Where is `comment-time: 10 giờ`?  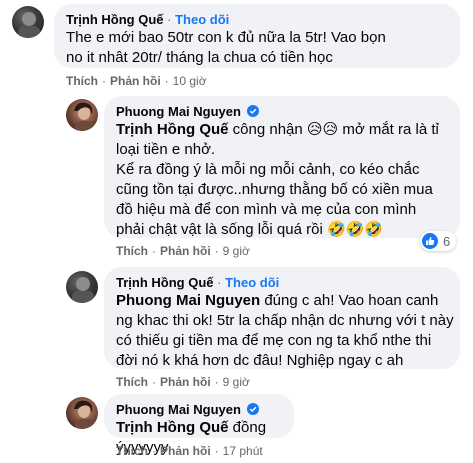 comment-time: 10 giờ is located at coordinates (190, 81).